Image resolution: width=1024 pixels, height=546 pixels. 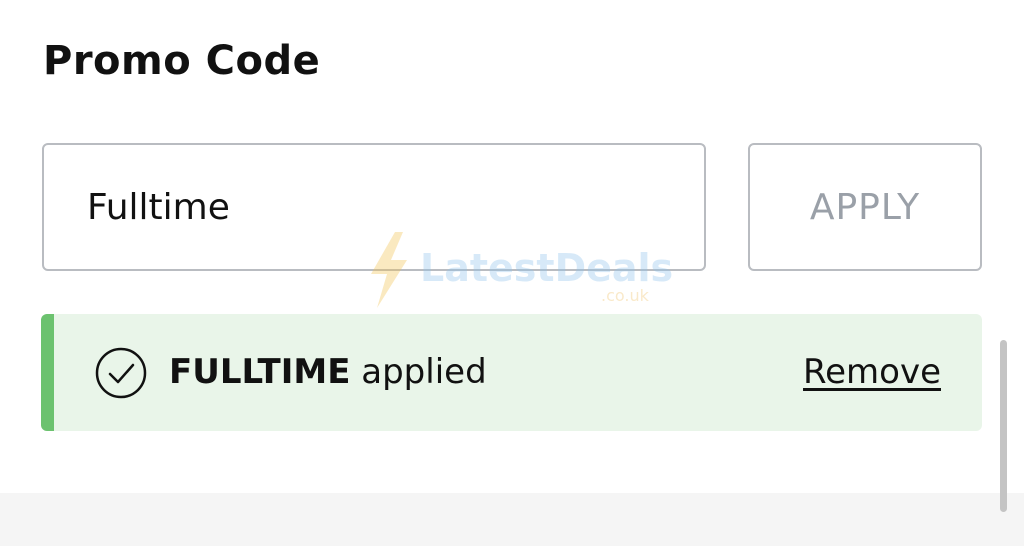 I want to click on applied-message: FULLTIME applied, so click(x=328, y=372).